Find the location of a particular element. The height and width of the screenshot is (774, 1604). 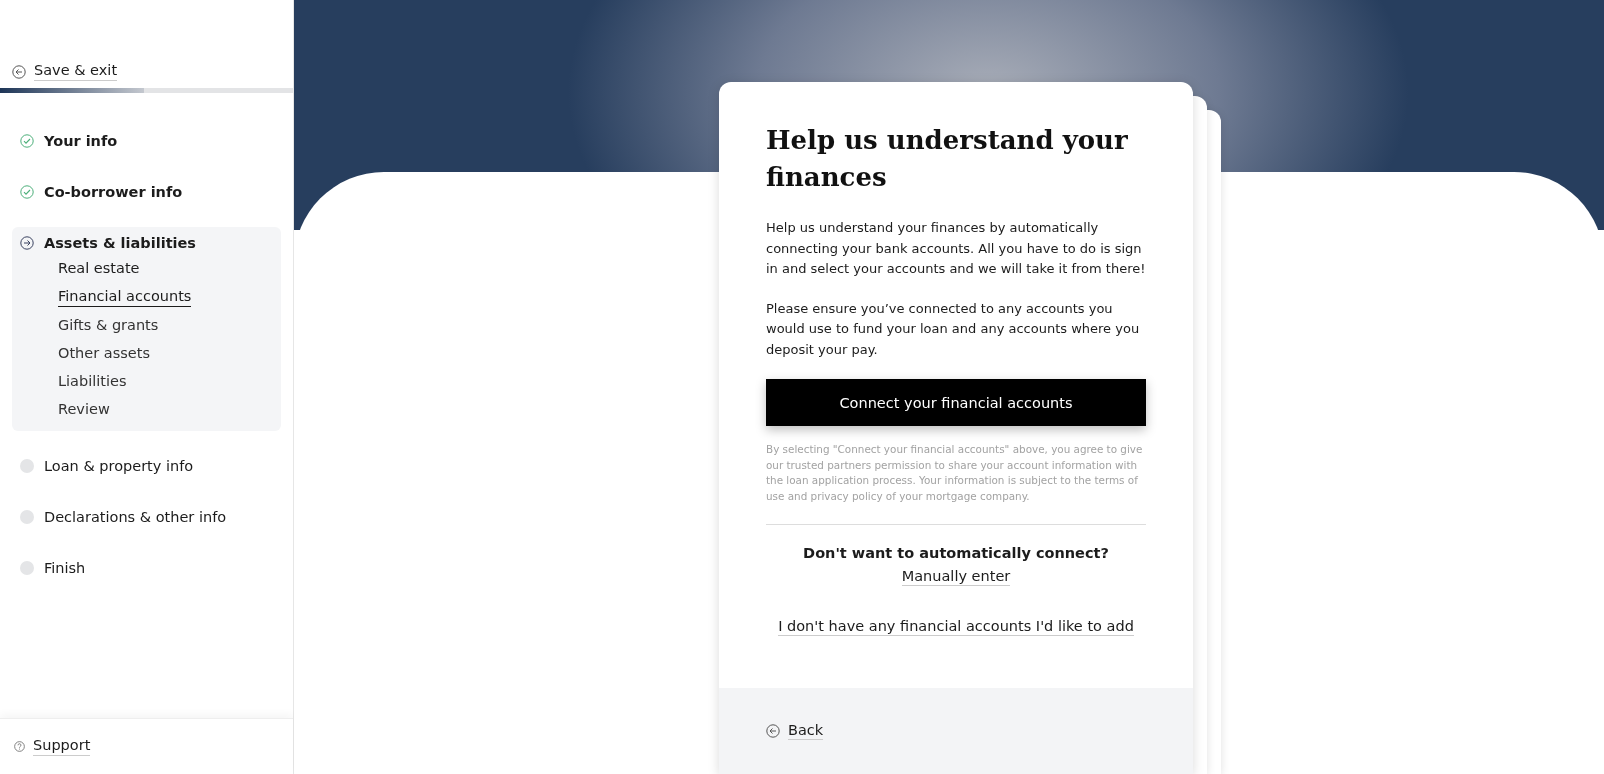

manual-enter-link: Manually enter is located at coordinates (956, 577).